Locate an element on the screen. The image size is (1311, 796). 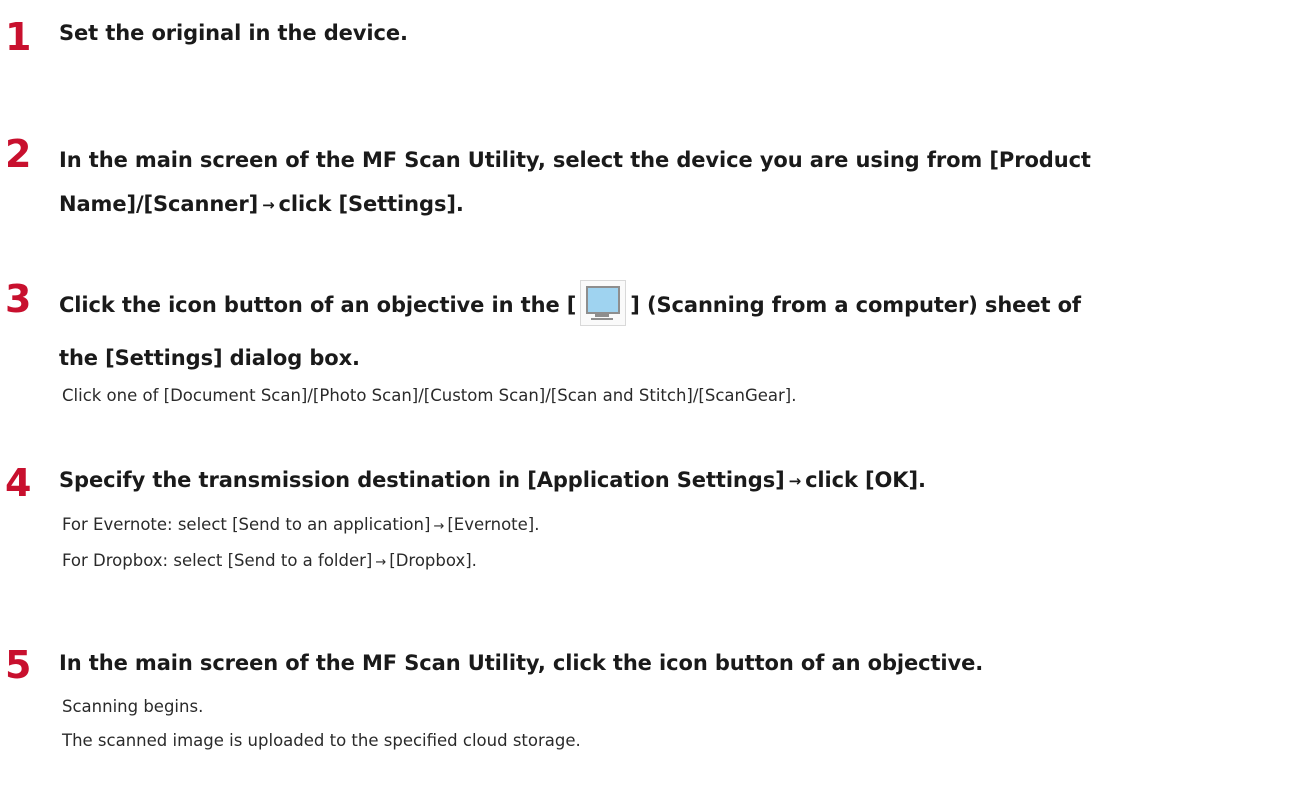
step-number: 3 is located at coordinates (18, 299).